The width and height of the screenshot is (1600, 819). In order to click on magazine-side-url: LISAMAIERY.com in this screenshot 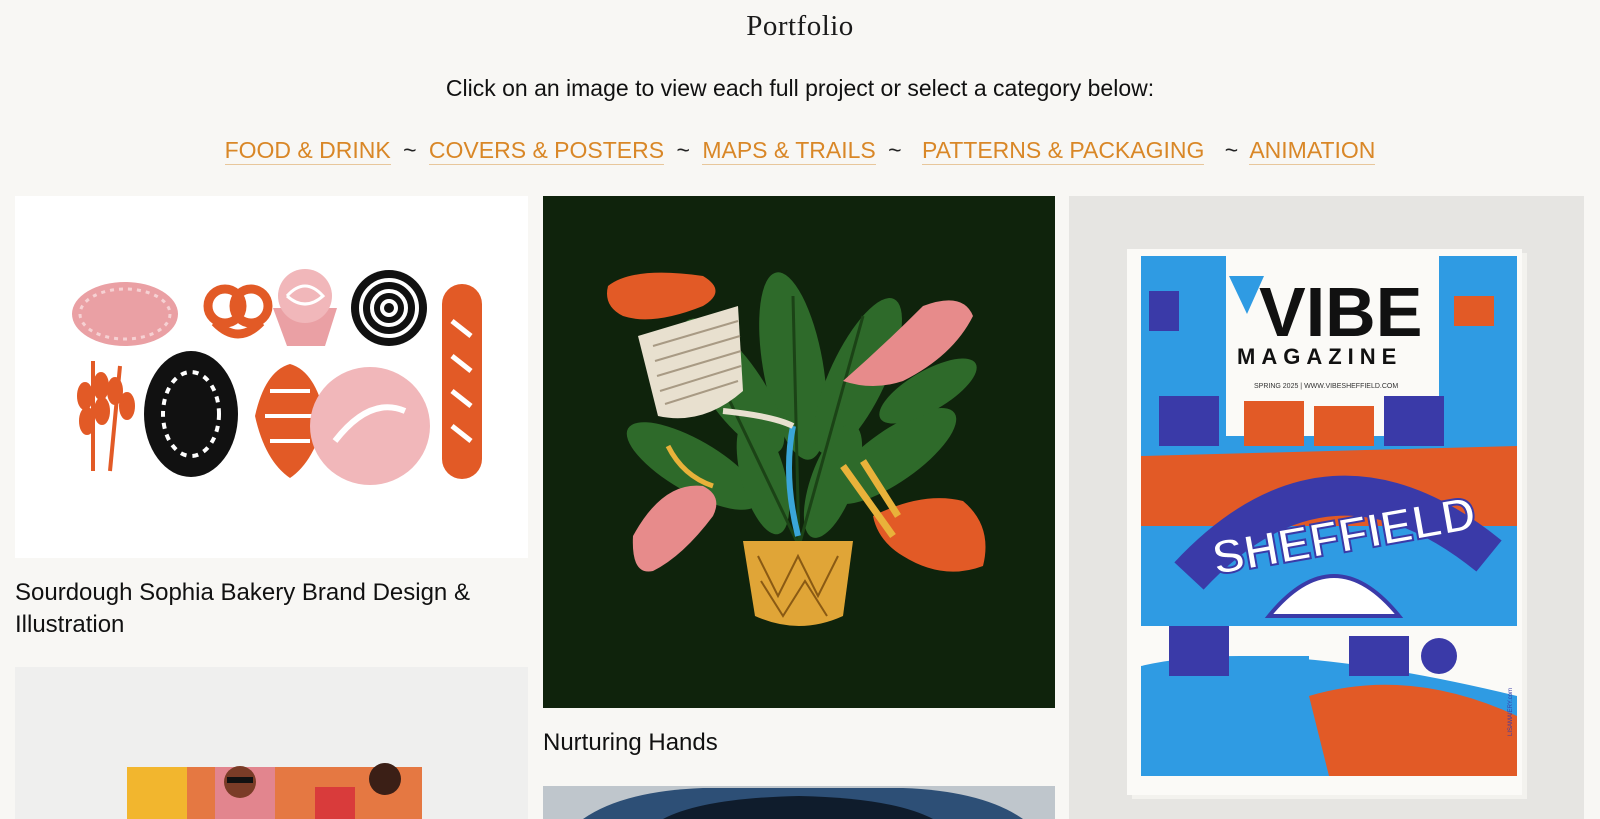, I will do `click(1511, 712)`.